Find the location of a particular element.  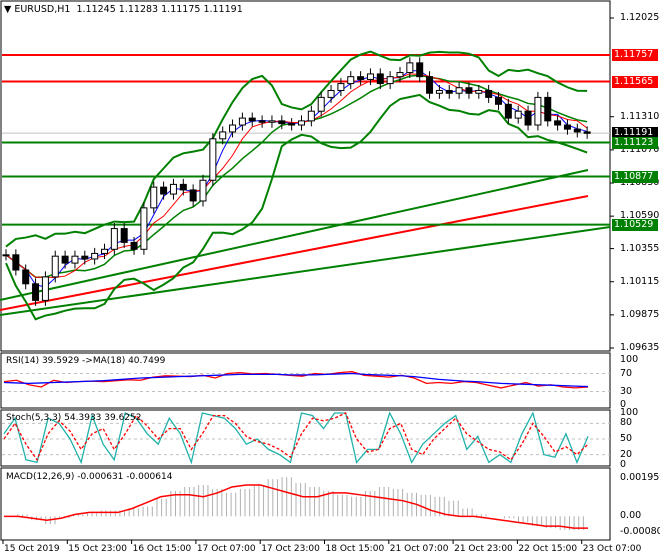

time-label: 16 Oct 15:00 is located at coordinates (162, 549).